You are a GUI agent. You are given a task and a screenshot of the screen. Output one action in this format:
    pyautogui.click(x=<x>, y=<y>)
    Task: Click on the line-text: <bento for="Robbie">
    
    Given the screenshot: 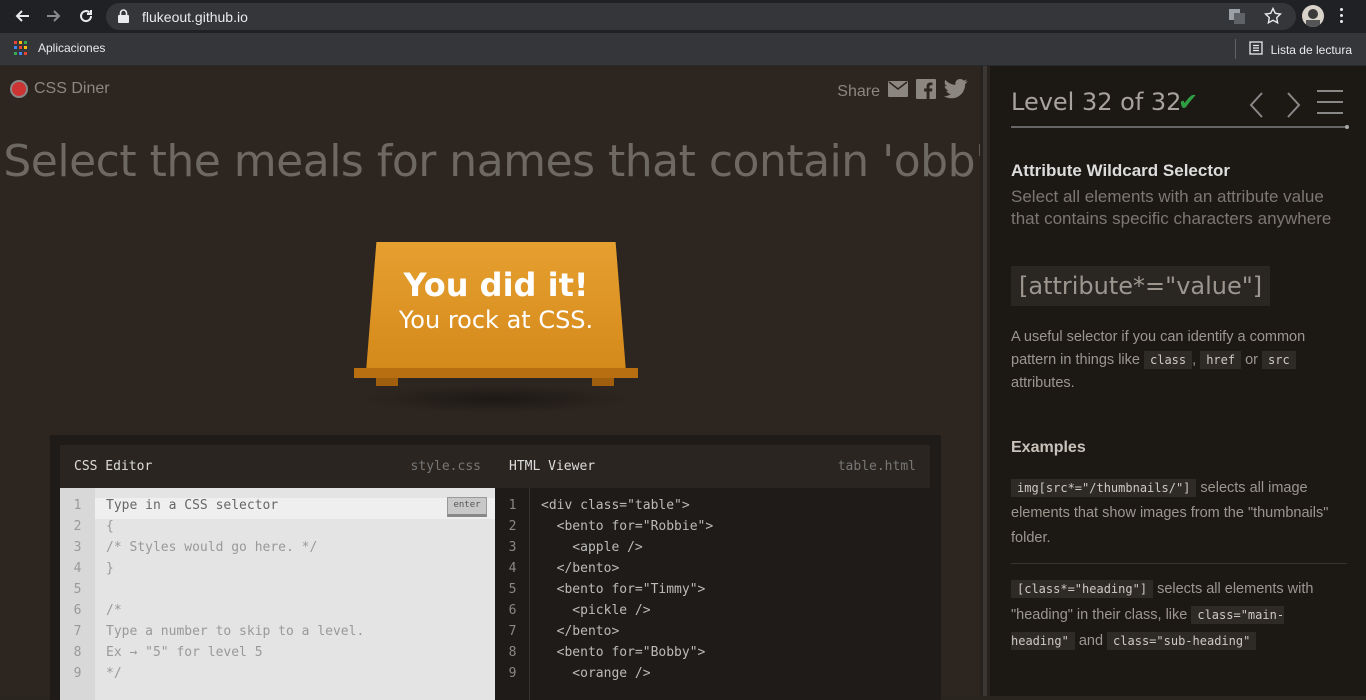 What is the action you would take?
    pyautogui.click(x=627, y=526)
    